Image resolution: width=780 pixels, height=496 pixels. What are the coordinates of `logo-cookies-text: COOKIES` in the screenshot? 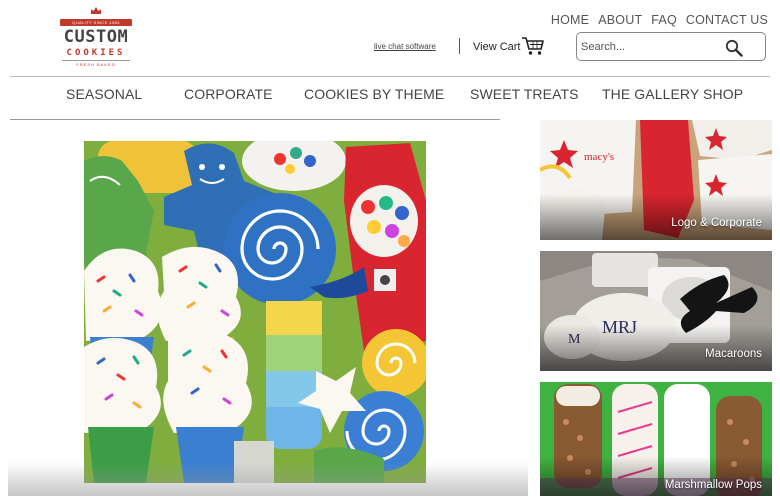 It's located at (96, 53).